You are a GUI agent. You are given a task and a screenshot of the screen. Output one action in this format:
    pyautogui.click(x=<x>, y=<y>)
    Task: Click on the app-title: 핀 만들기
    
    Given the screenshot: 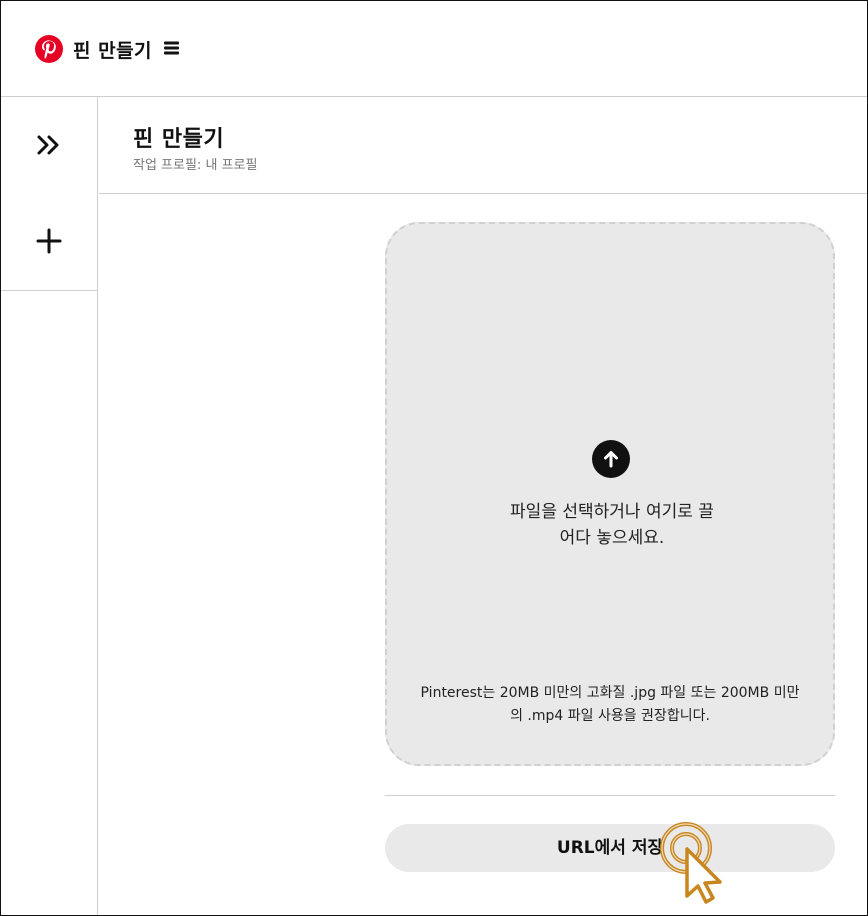 What is the action you would take?
    pyautogui.click(x=113, y=51)
    